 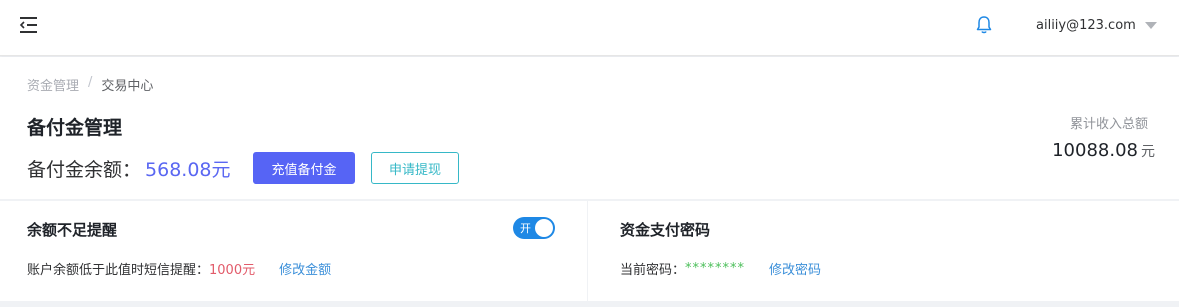 I want to click on reminder-threshold: 1000元, so click(x=232, y=270).